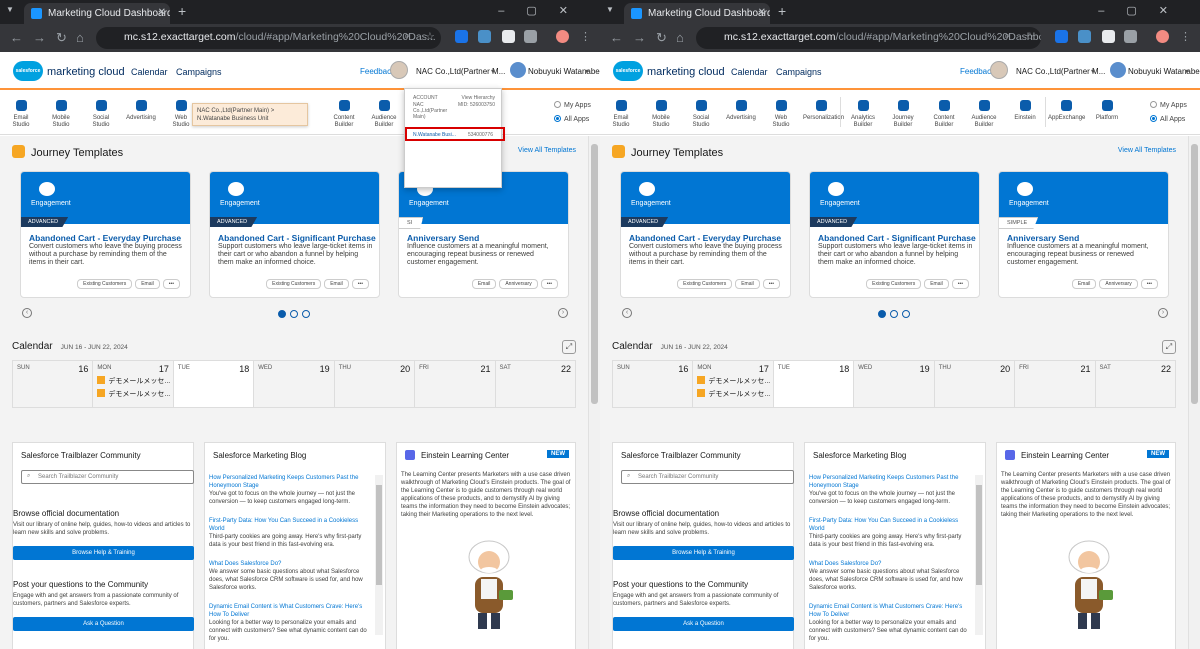  What do you see at coordinates (594, 392) in the screenshot?
I see `page-scrollbar` at bounding box center [594, 392].